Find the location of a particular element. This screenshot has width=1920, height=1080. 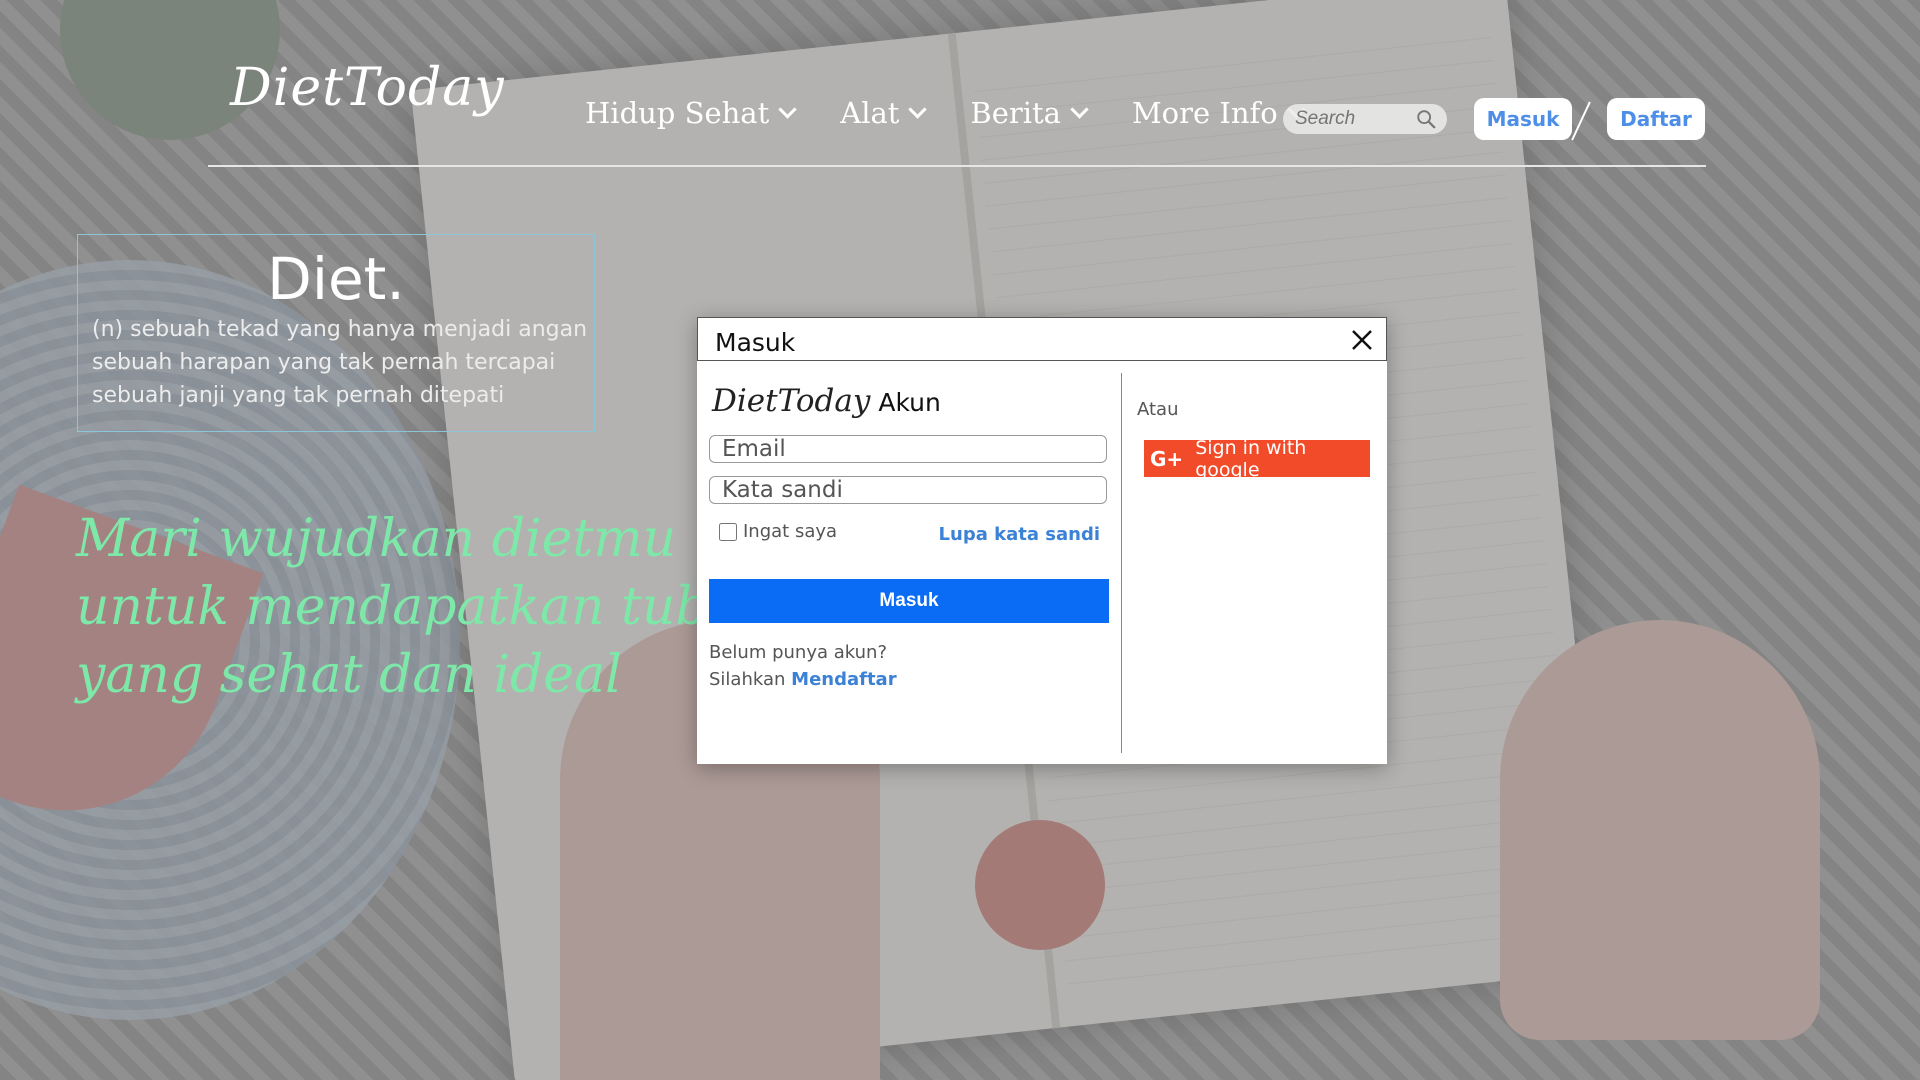

search-input is located at coordinates (1355, 119).